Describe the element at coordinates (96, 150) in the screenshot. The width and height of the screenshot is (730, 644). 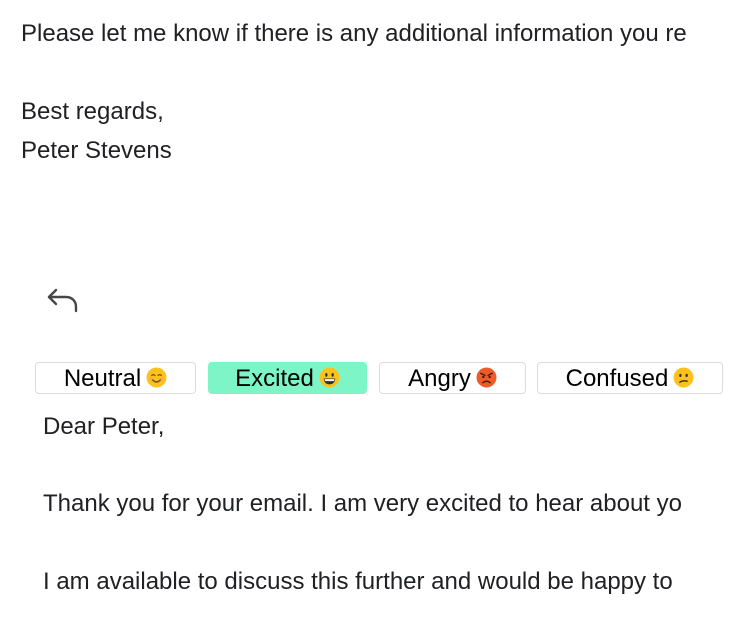
I see `email-signature: Peter Stevens` at that location.